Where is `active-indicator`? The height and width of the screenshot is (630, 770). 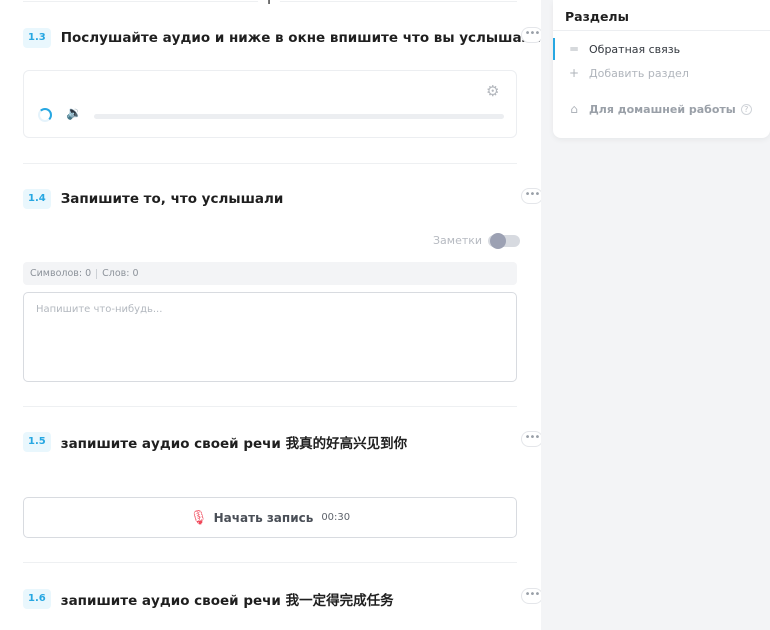
active-indicator is located at coordinates (554, 49).